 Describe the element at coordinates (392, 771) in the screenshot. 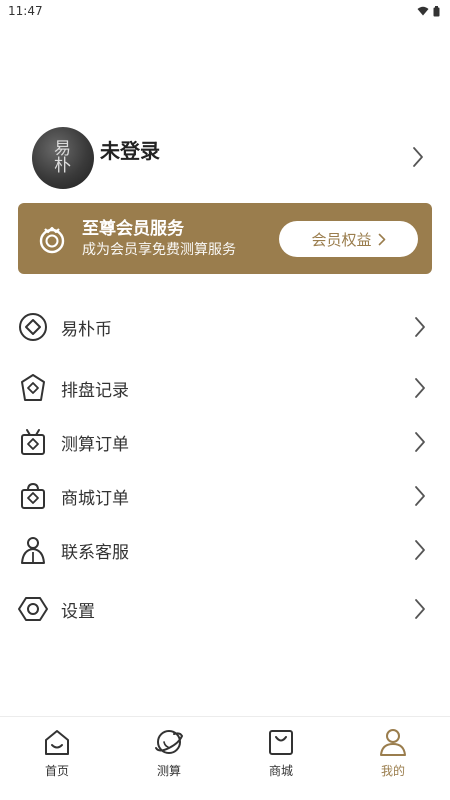

I see `tab-label: 我的` at that location.